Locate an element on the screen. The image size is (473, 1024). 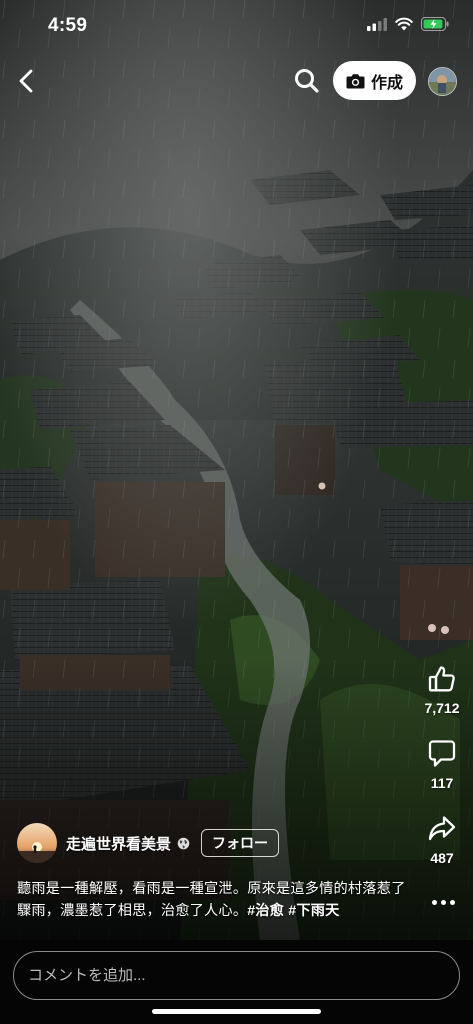
author-row: 走遍世界看美景 フォロー is located at coordinates (148, 843).